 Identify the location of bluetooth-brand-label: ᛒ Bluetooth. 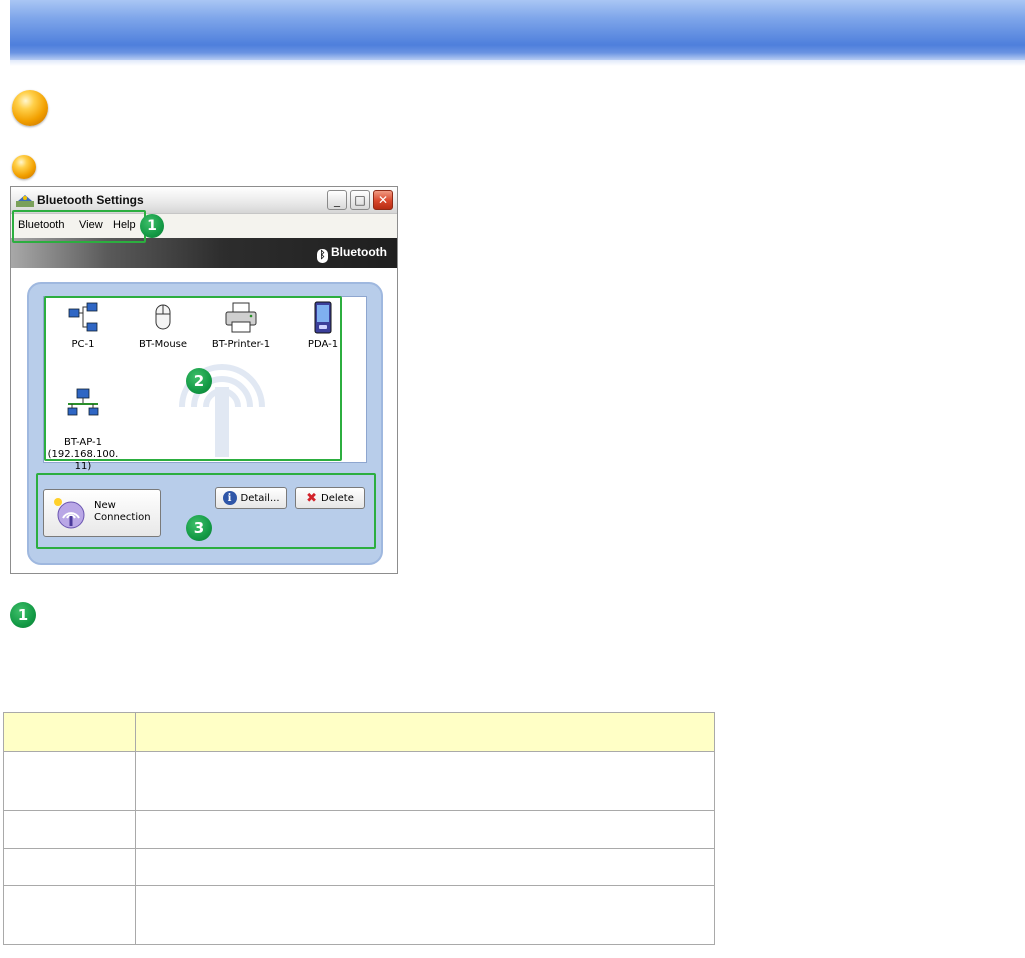
(352, 254).